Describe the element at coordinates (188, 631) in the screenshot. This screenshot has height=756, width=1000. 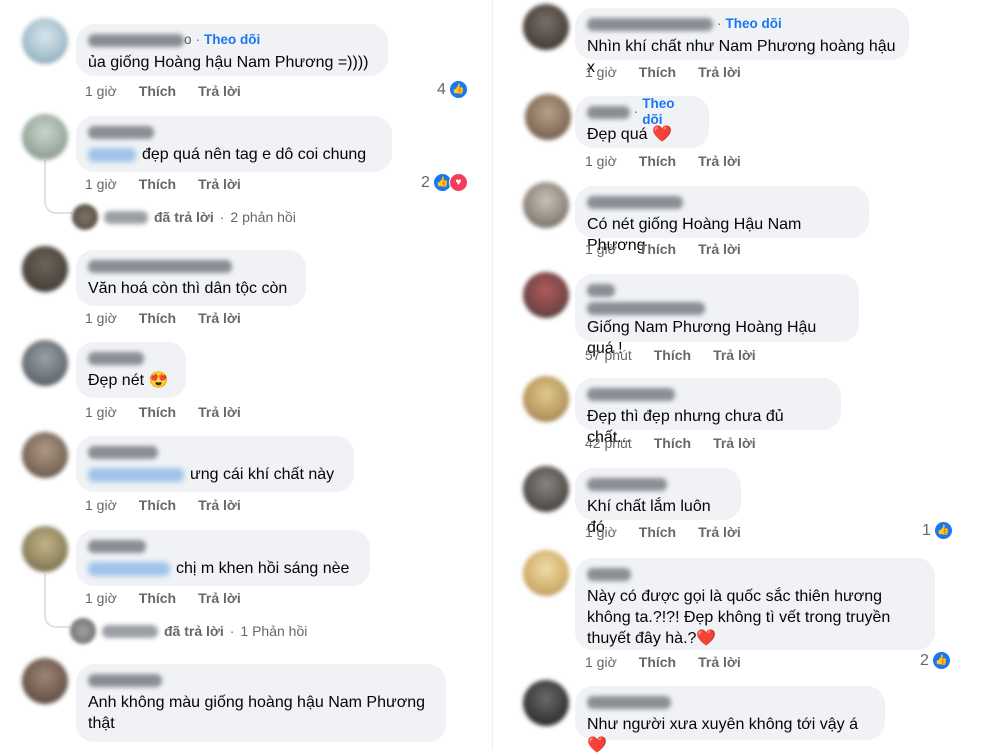
I see `reply-summary: đã trả lời · 1 Phản hồi` at that location.